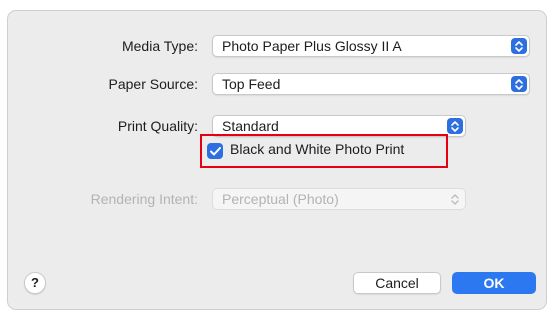 The height and width of the screenshot is (320, 554). Describe the element at coordinates (397, 283) in the screenshot. I see `cancel-button: Cancel` at that location.